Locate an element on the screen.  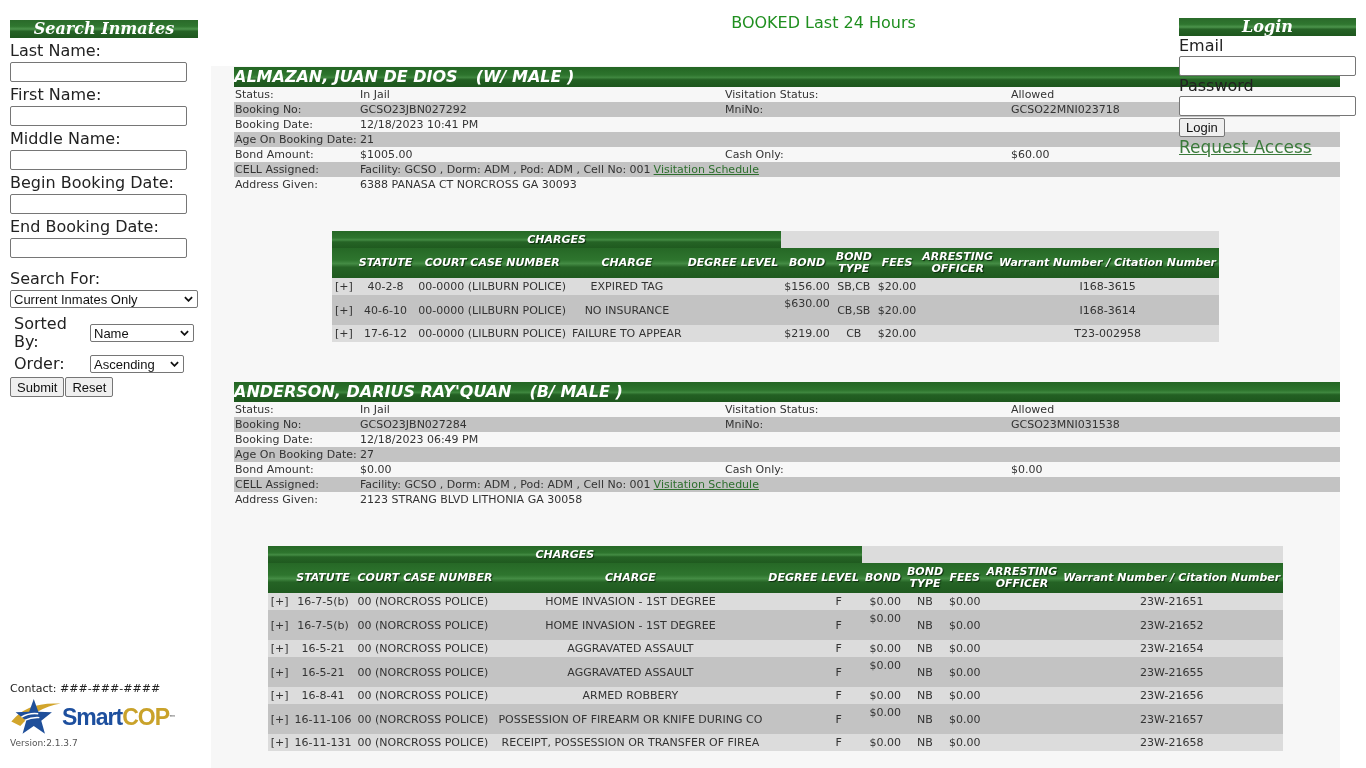
field-label: Last Name: is located at coordinates (55, 51).